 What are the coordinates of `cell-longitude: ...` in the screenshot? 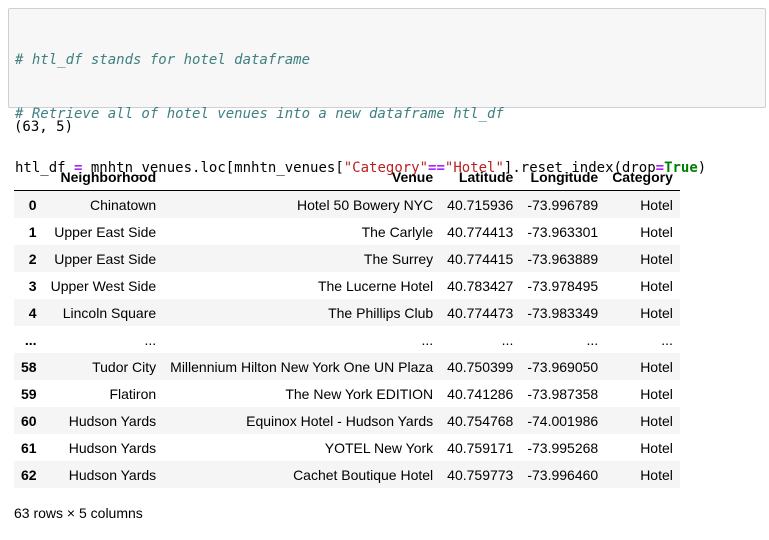 It's located at (592, 339).